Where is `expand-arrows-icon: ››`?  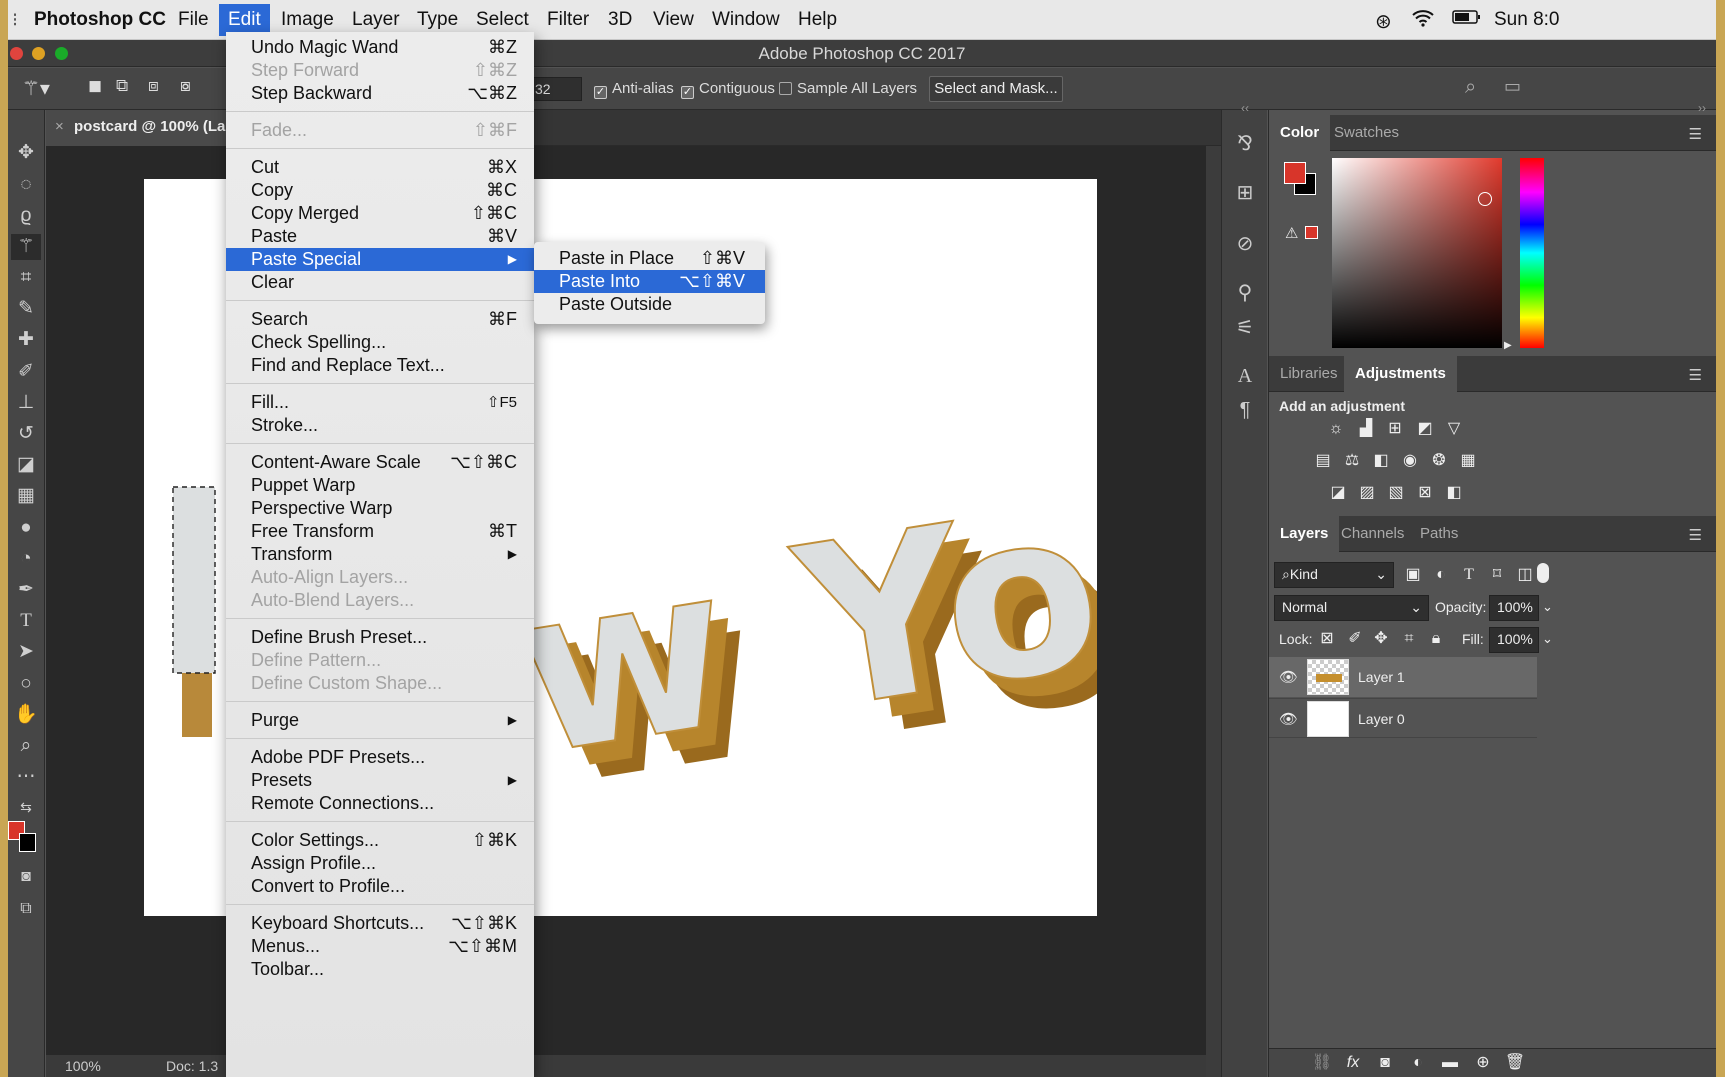 expand-arrows-icon: ›› is located at coordinates (1702, 108).